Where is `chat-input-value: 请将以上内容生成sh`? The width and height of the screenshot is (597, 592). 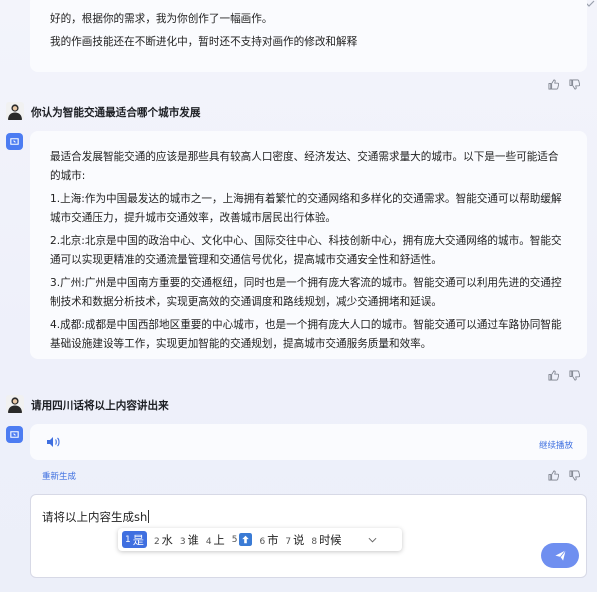 chat-input-value: 请将以上内容生成sh is located at coordinates (95, 517).